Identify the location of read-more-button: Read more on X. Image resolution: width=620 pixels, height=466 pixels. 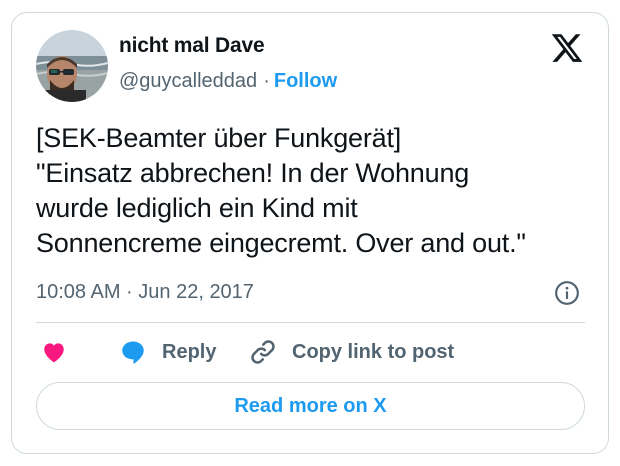
(310, 406).